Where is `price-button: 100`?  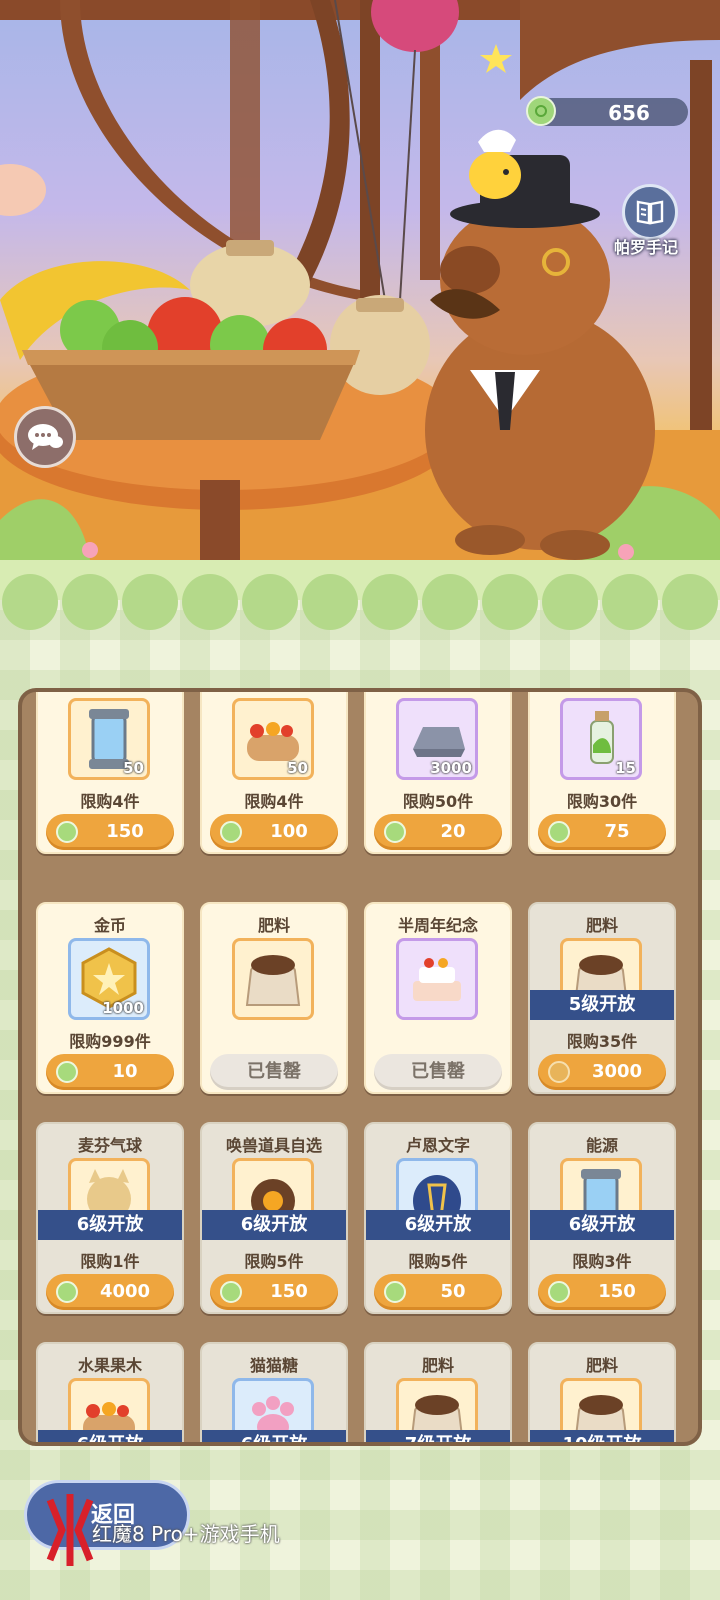 price-button: 100 is located at coordinates (274, 832).